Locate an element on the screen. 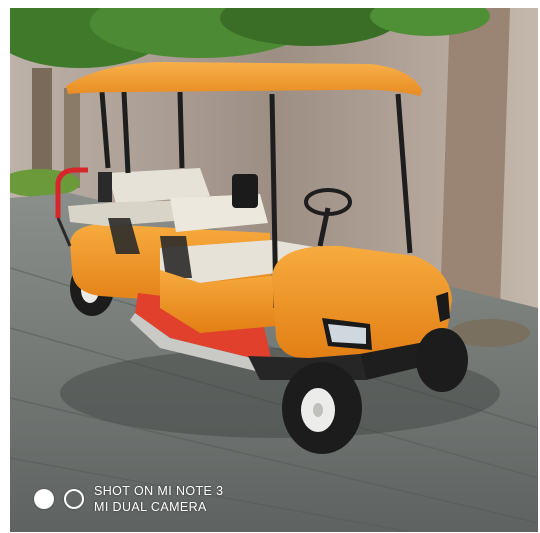  side-mirror is located at coordinates (245, 191).